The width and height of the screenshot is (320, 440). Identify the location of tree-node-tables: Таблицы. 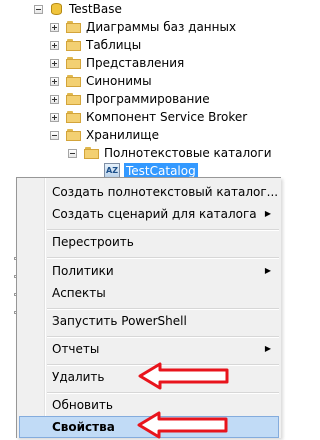
(95, 45).